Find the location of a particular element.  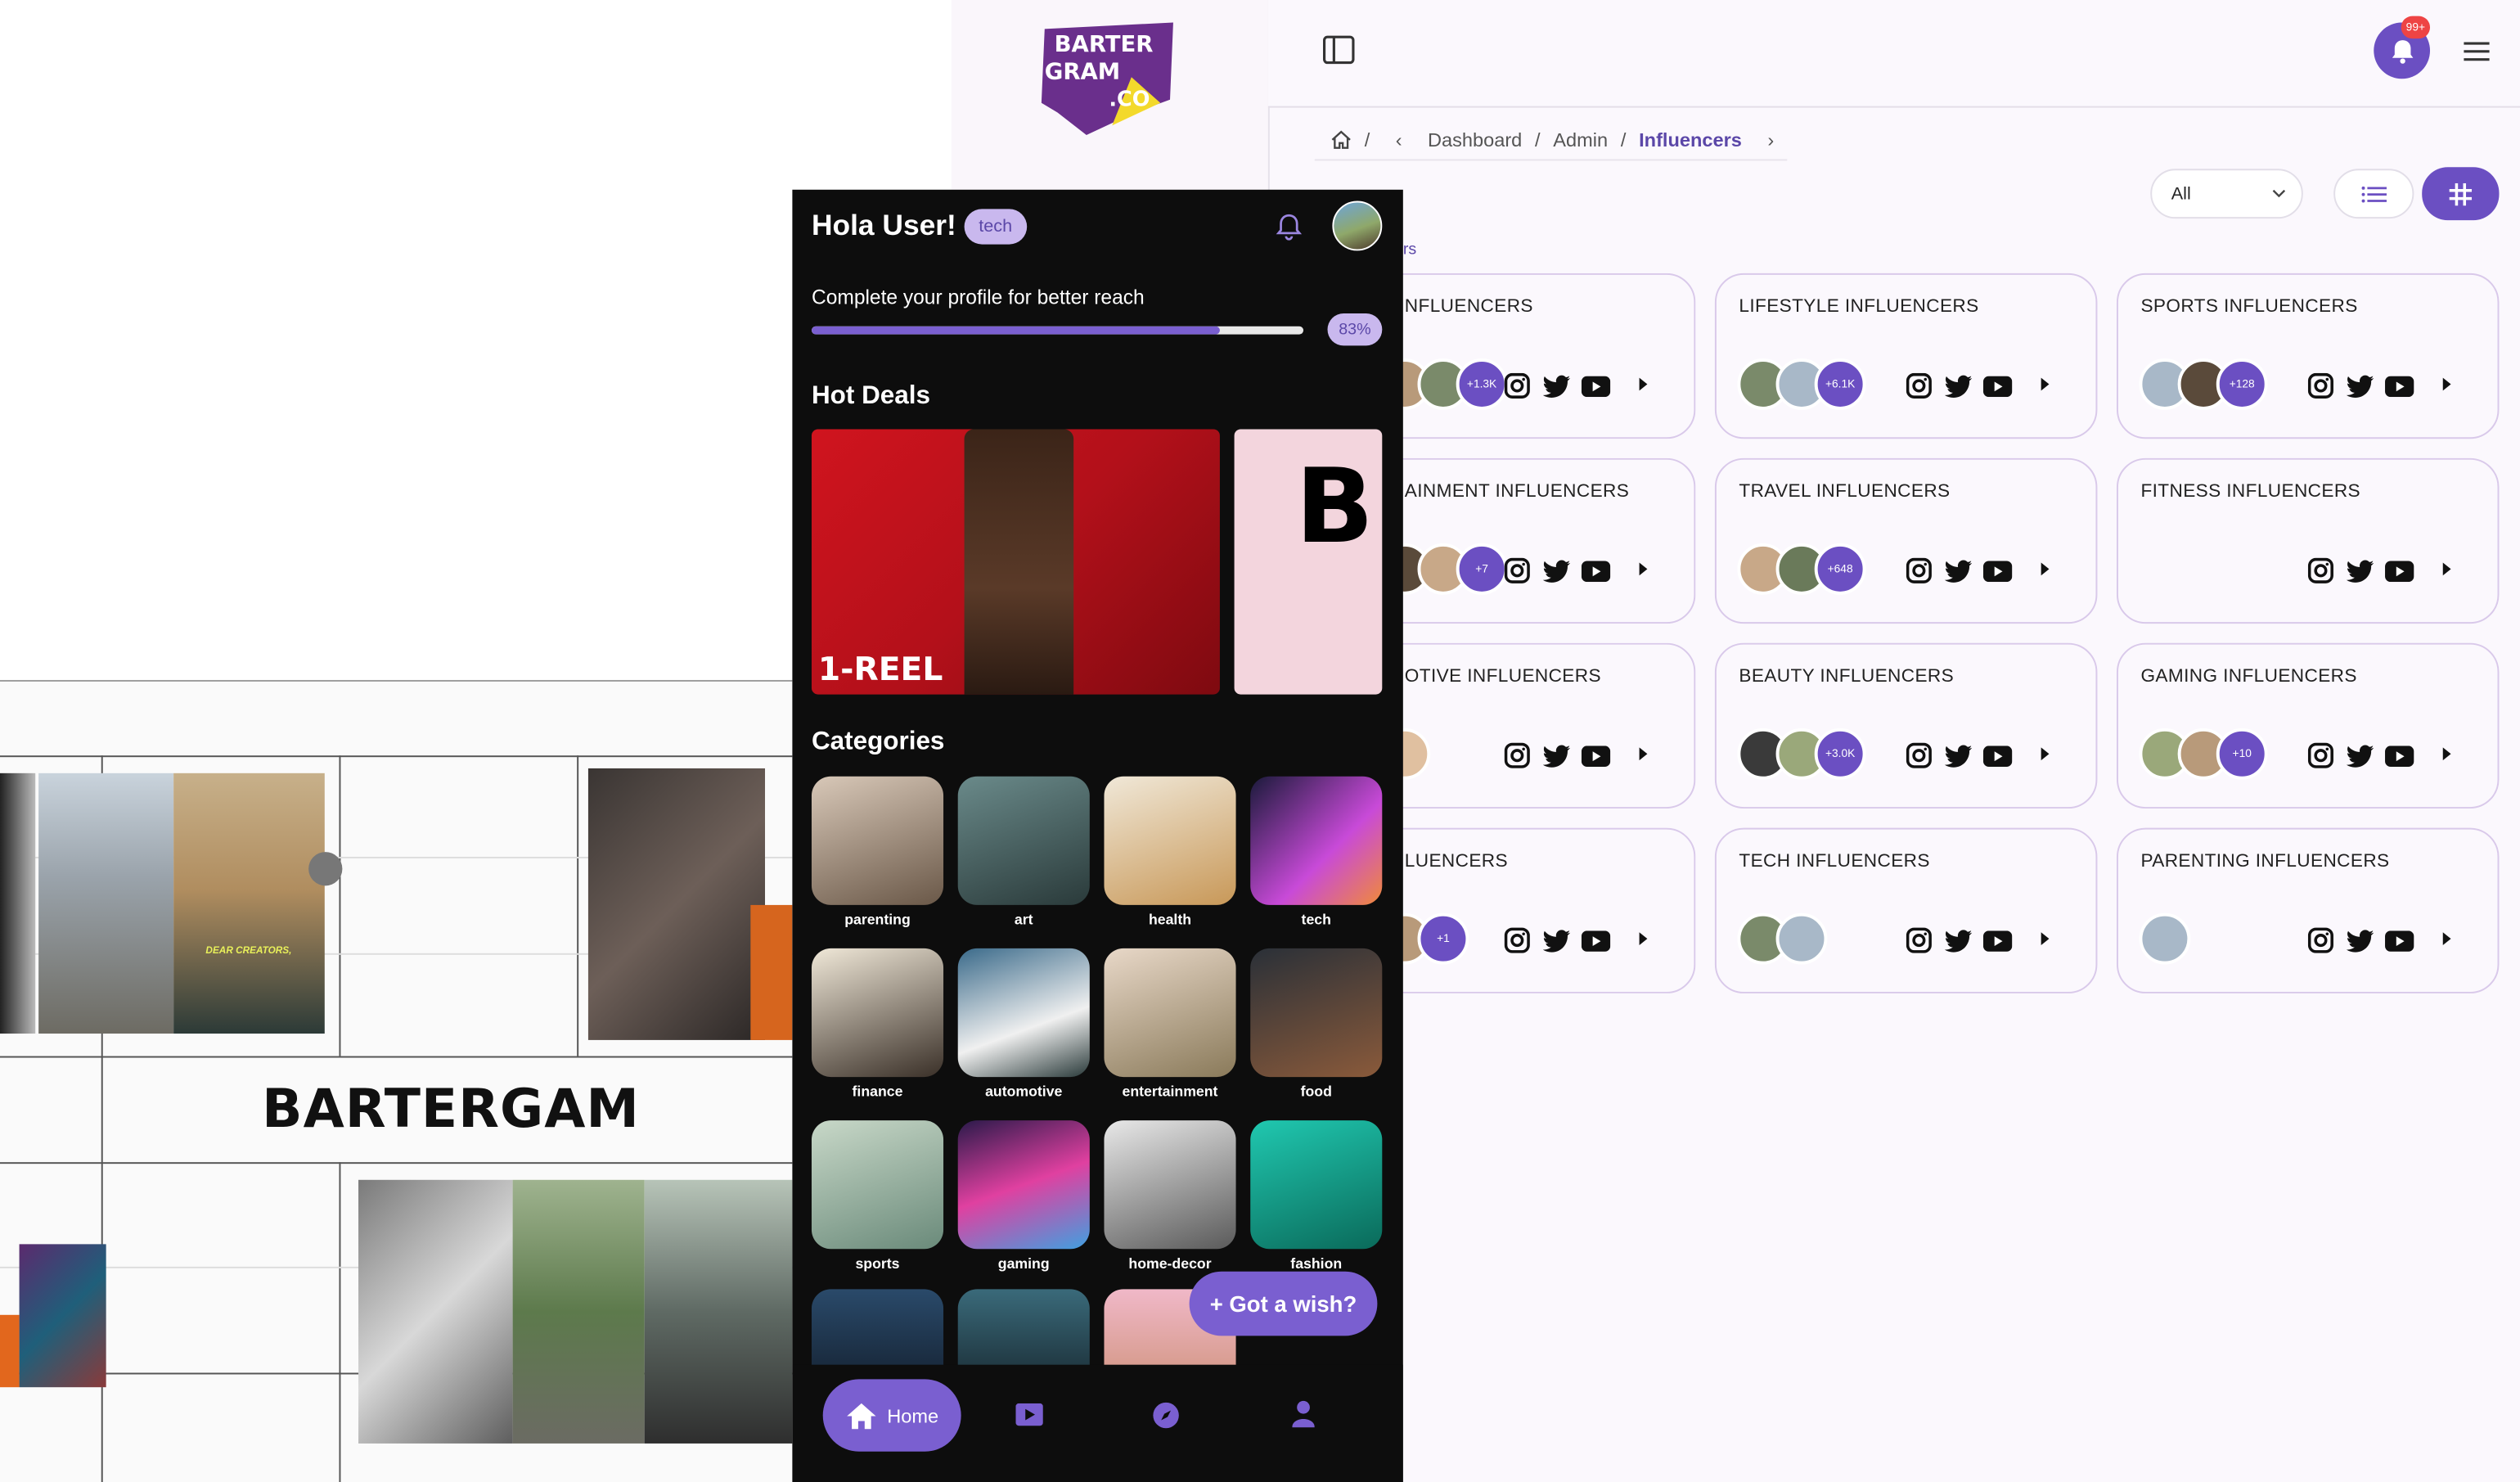

progress-fill is located at coordinates (1016, 330).